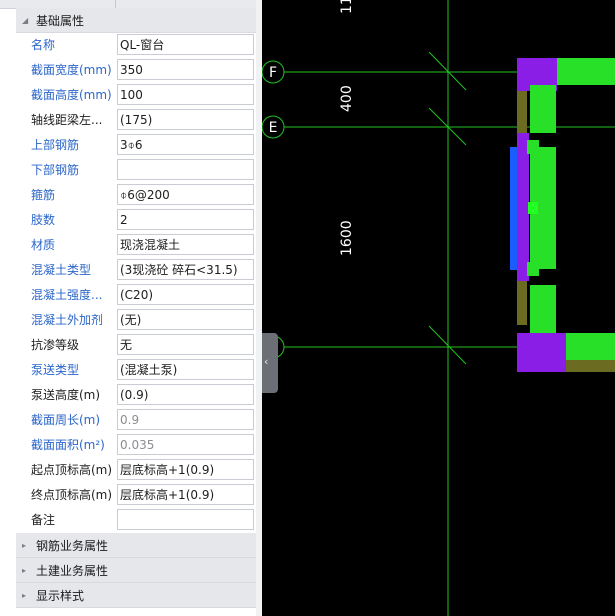  What do you see at coordinates (43, 195) in the screenshot?
I see `property-label: 箍筋` at bounding box center [43, 195].